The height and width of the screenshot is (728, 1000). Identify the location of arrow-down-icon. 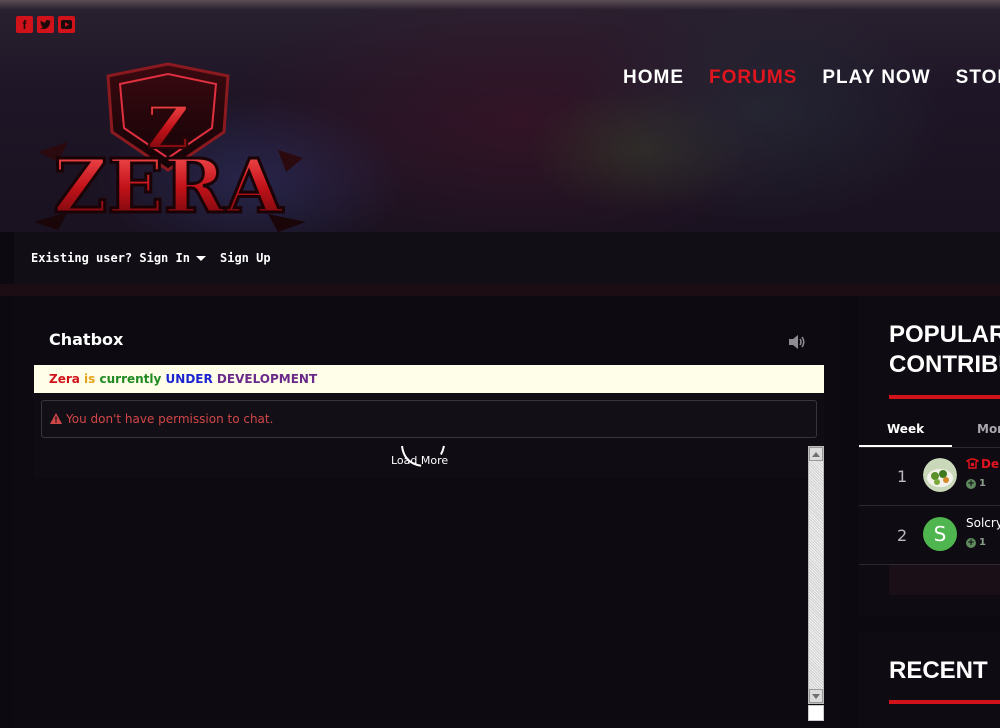
(816, 696).